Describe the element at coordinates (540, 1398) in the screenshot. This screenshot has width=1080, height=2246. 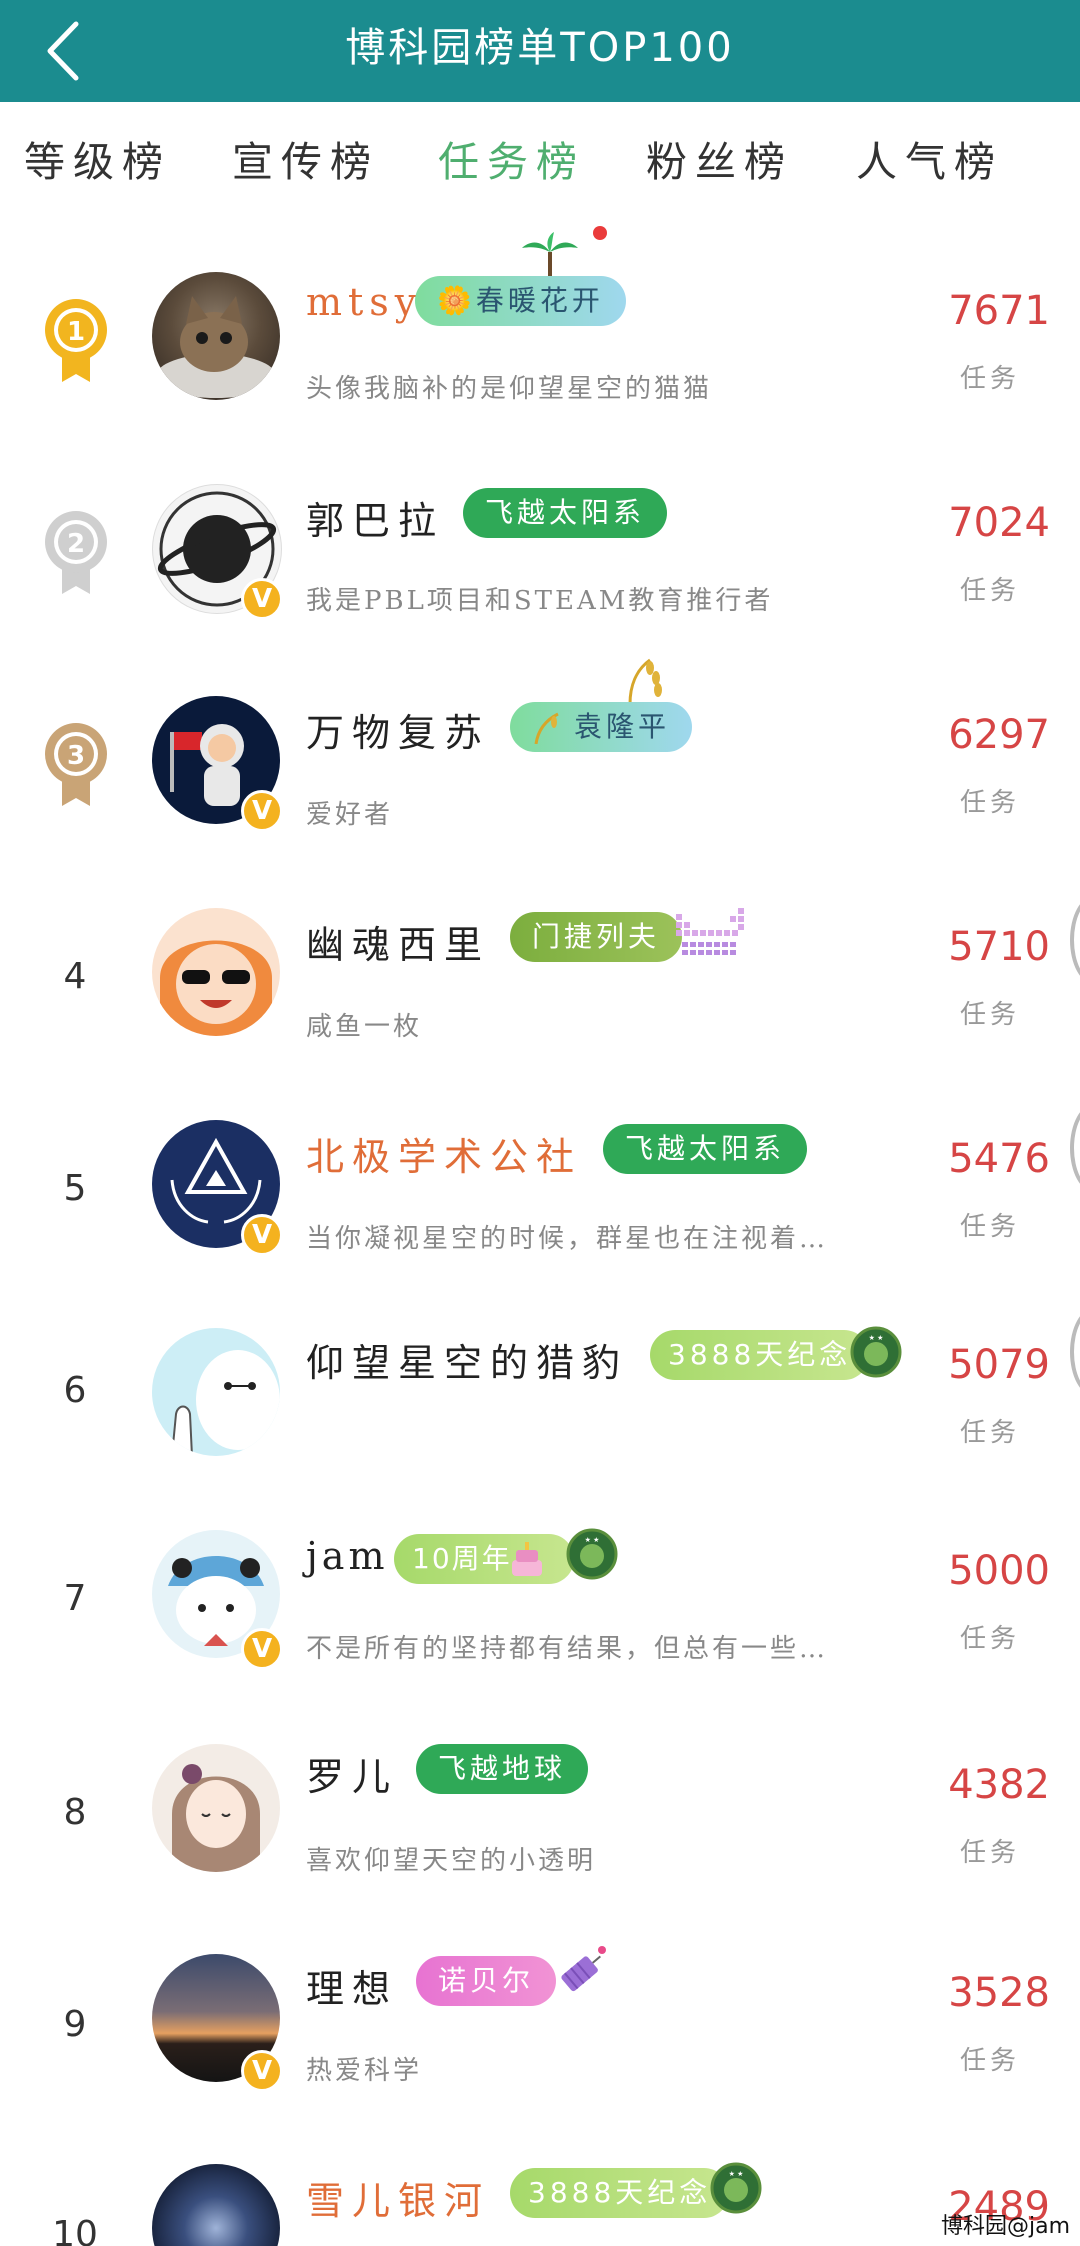
I see `list-item: 6 仰望星空的猎豹 3888天纪念 ★ ★ 5079 任务` at that location.